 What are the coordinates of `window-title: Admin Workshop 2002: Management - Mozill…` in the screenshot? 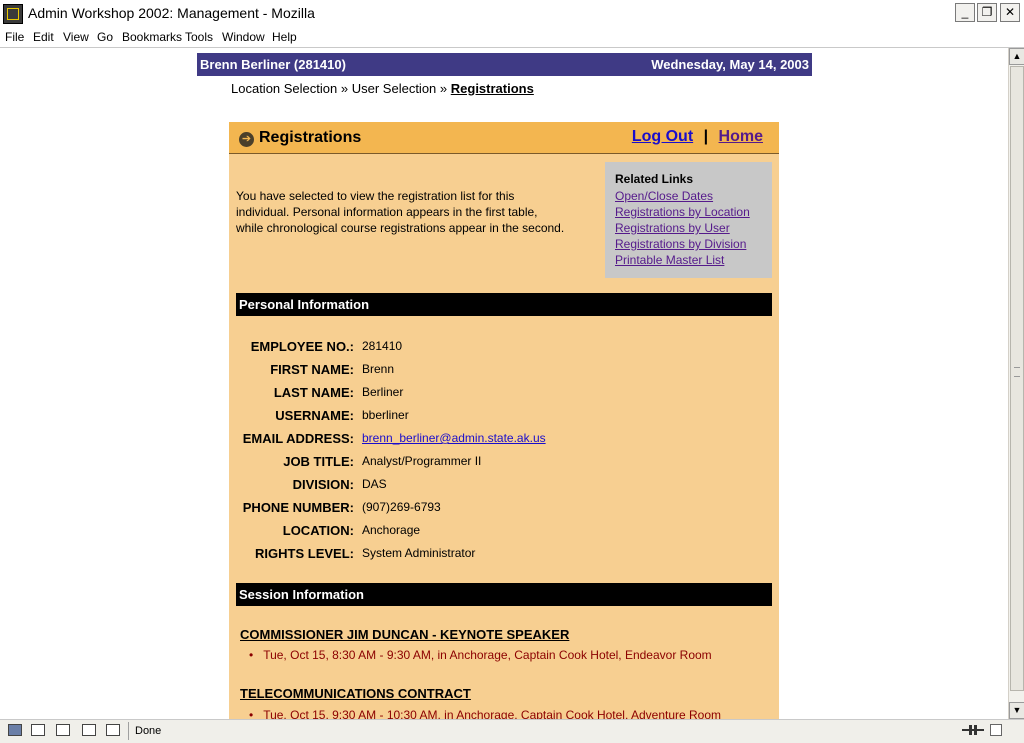 It's located at (171, 13).